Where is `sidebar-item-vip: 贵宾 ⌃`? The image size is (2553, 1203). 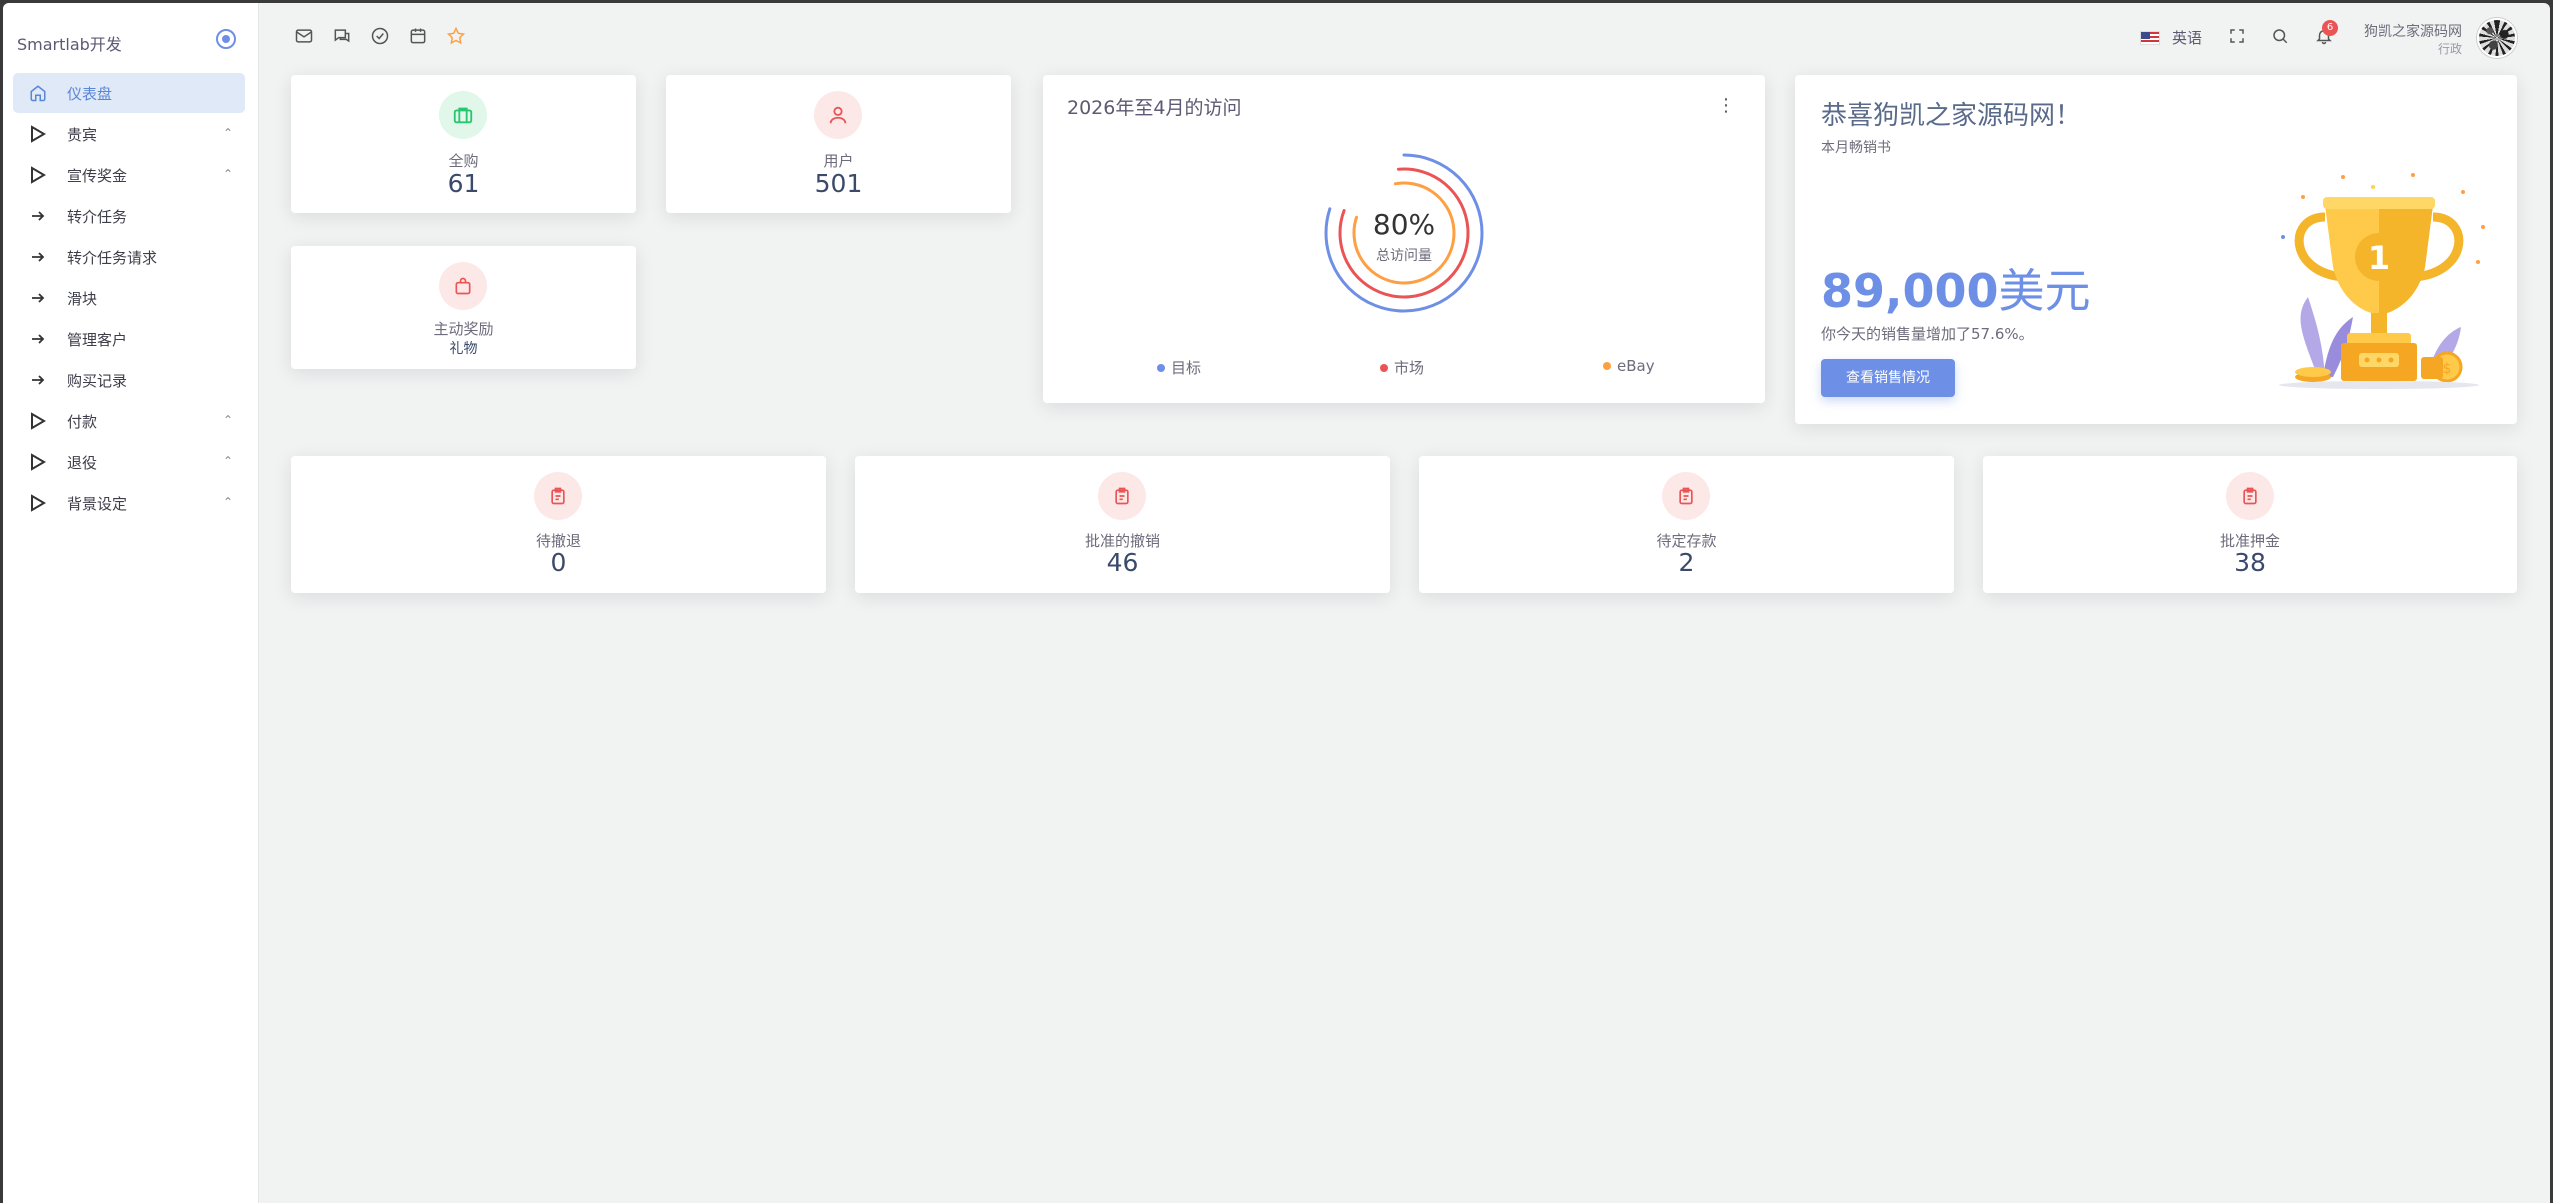
sidebar-item-vip: 贵宾 ⌃ is located at coordinates (129, 134).